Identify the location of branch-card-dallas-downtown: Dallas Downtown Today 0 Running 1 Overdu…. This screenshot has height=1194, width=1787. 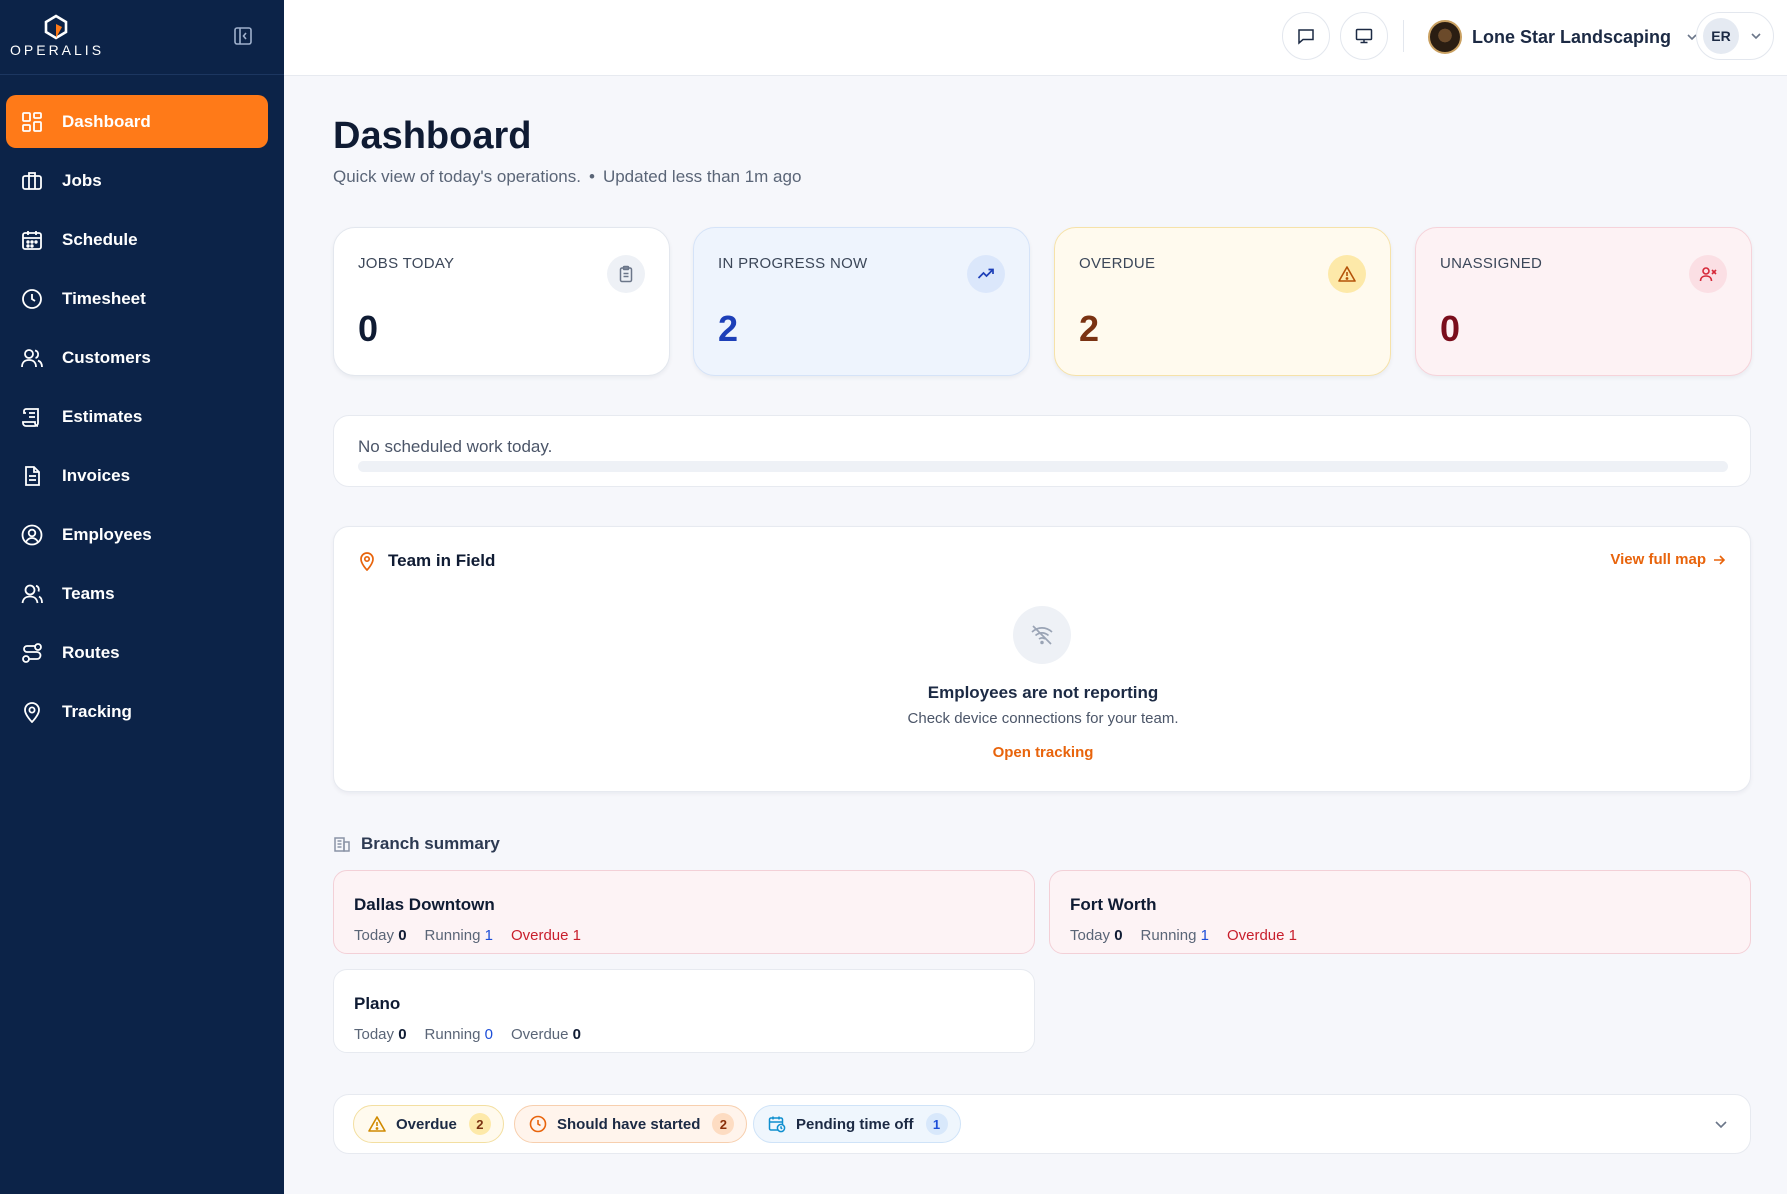
(684, 912).